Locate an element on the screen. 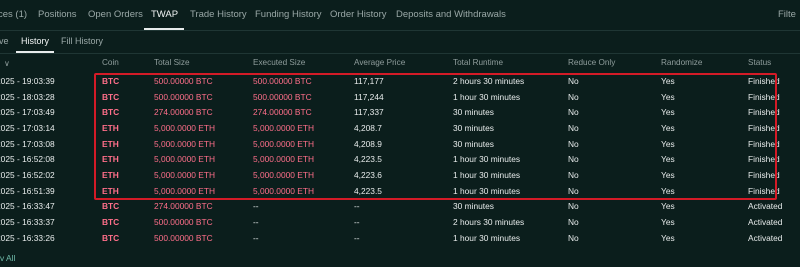 Image resolution: width=800 pixels, height=267 pixels. filter-button: Filte is located at coordinates (787, 14).